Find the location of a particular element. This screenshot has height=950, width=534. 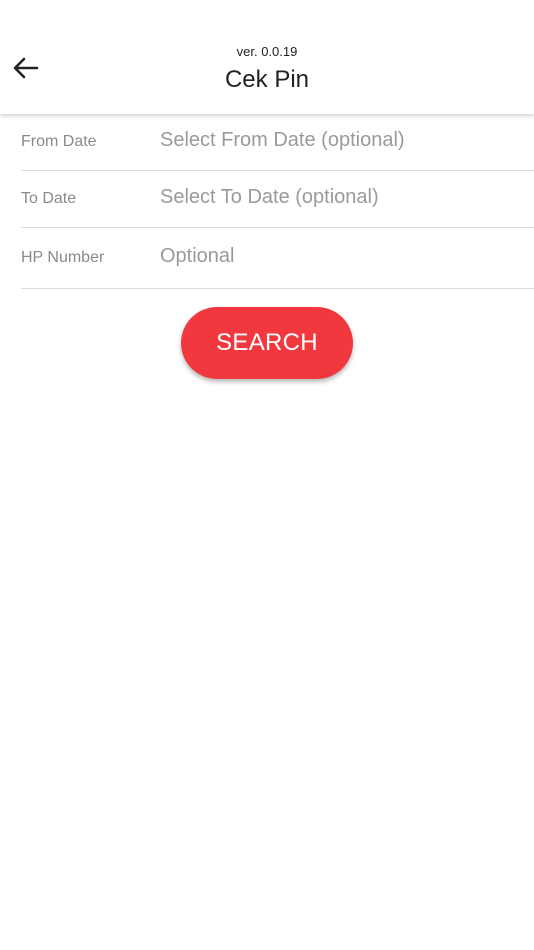

from-date-label: From Date is located at coordinates (59, 141).